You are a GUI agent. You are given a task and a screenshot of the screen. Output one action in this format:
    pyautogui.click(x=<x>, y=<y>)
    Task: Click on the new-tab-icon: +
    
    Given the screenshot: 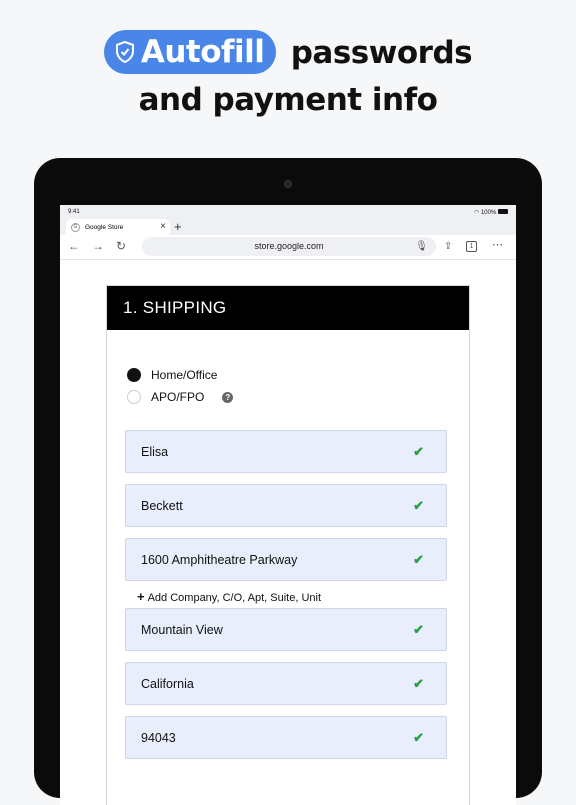 What is the action you would take?
    pyautogui.click(x=178, y=227)
    